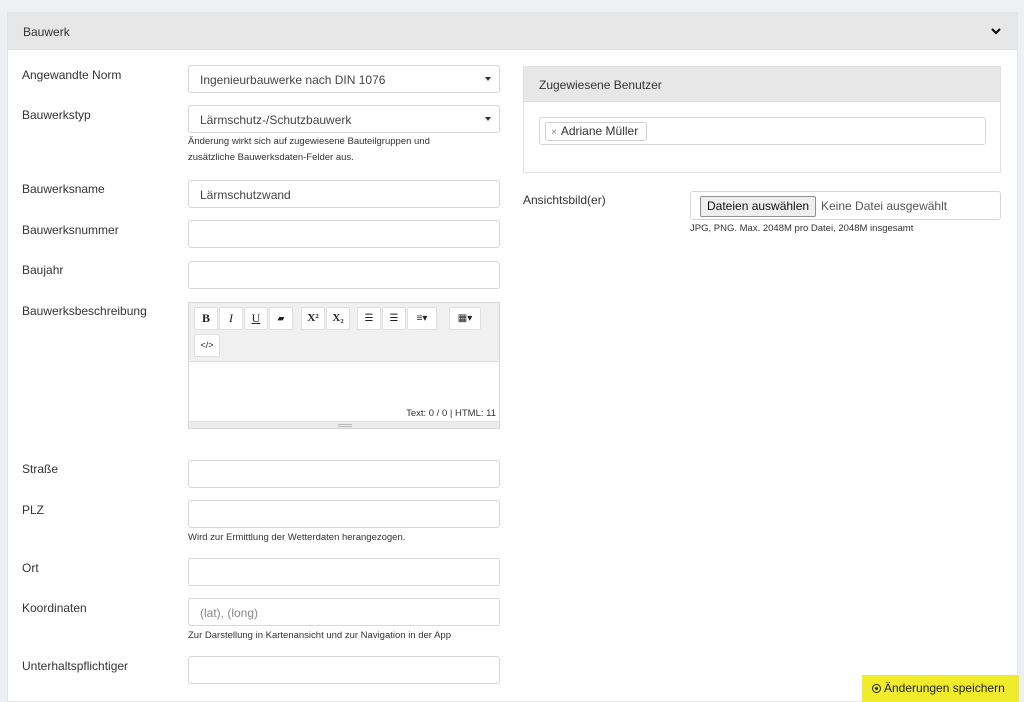 The image size is (1024, 702). What do you see at coordinates (344, 332) in the screenshot?
I see `editor-toolbar: B I U ▰ X² X₂ ☰ ☰ ≡▾ ▦▾ </>` at bounding box center [344, 332].